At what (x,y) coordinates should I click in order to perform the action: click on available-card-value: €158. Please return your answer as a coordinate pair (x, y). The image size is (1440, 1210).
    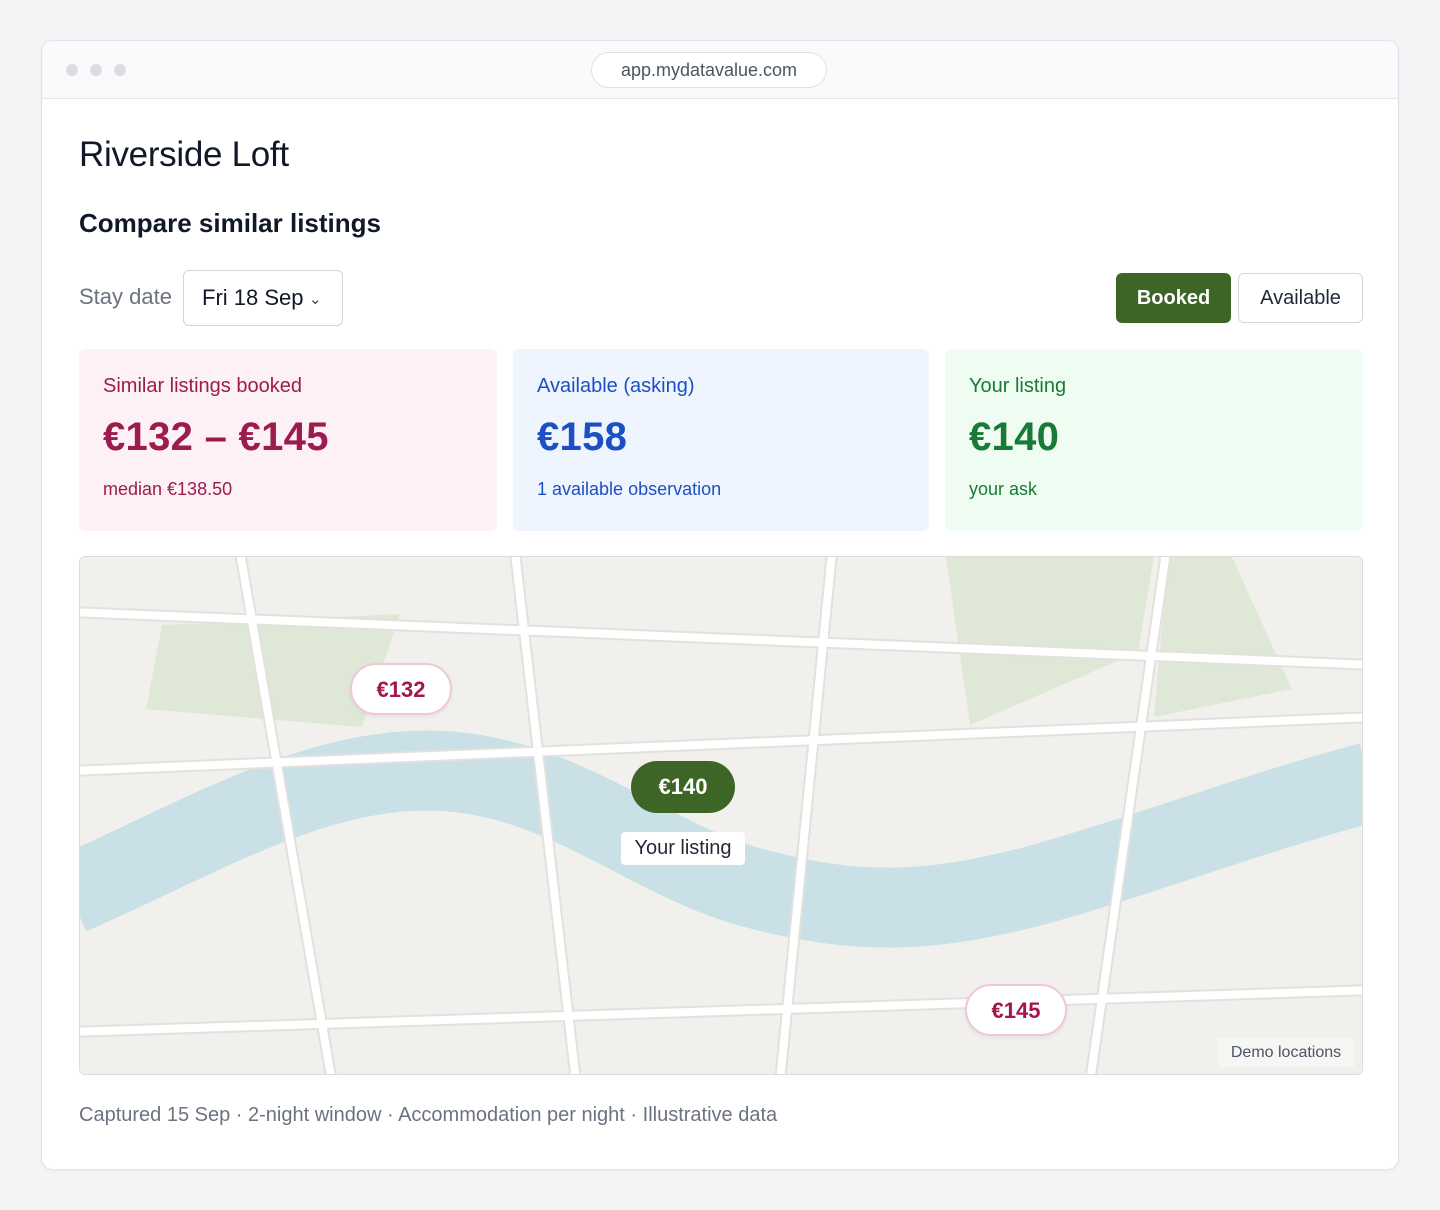
    Looking at the image, I should click on (582, 437).